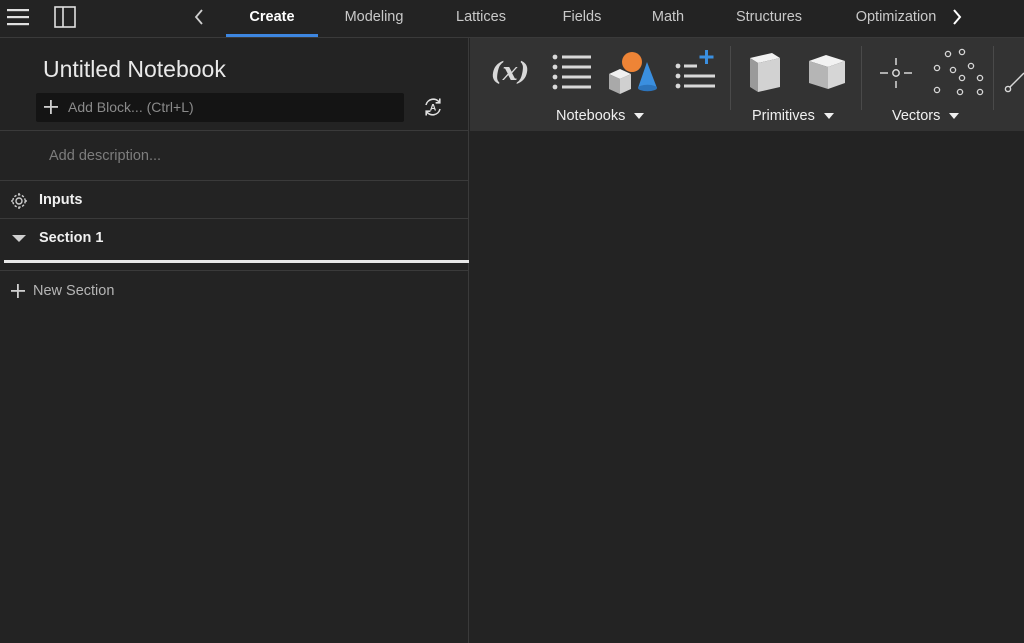 The width and height of the screenshot is (1024, 643). Describe the element at coordinates (957, 17) in the screenshot. I see `chevron-right-icon` at that location.